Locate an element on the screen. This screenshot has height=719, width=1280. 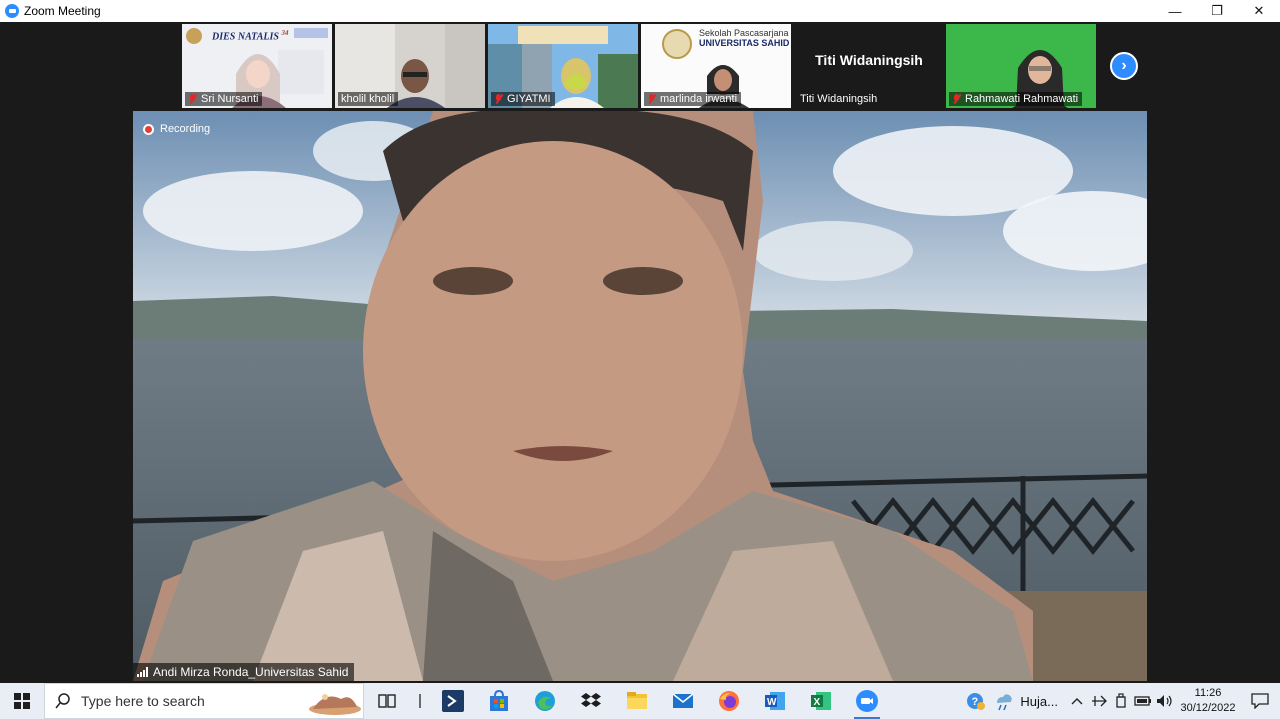
weather-icon is located at coordinates (1004, 701).